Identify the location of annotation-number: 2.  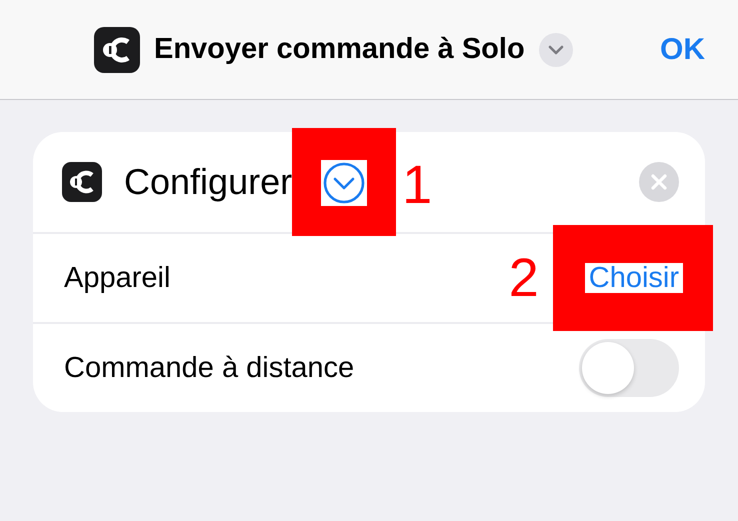
(523, 278).